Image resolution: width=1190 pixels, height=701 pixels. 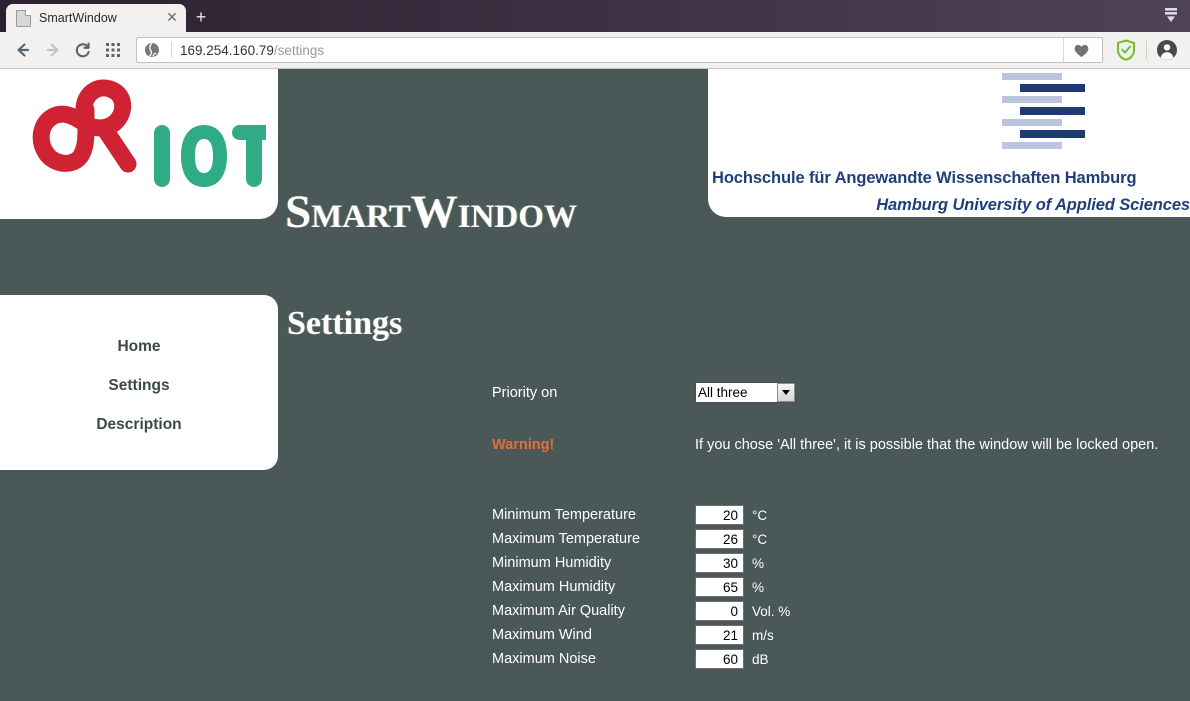 What do you see at coordinates (1080, 50) in the screenshot?
I see `heart-bookmark-icon` at bounding box center [1080, 50].